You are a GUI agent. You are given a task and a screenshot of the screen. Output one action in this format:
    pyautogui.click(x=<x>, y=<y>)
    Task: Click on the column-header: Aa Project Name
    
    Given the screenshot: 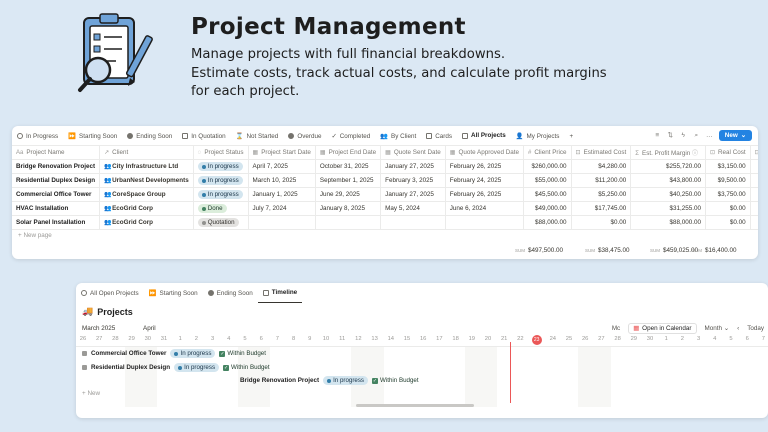 What is the action you would take?
    pyautogui.click(x=56, y=152)
    